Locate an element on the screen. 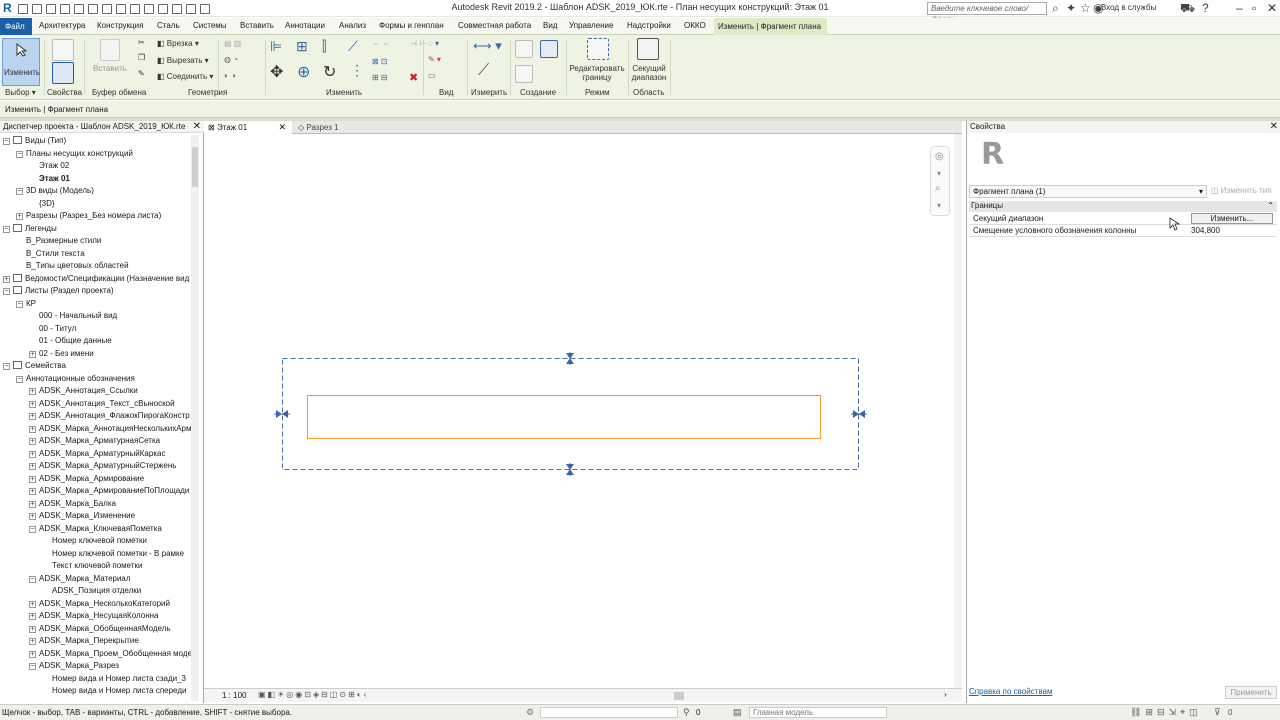  create-similar-icon is located at coordinates (524, 74).